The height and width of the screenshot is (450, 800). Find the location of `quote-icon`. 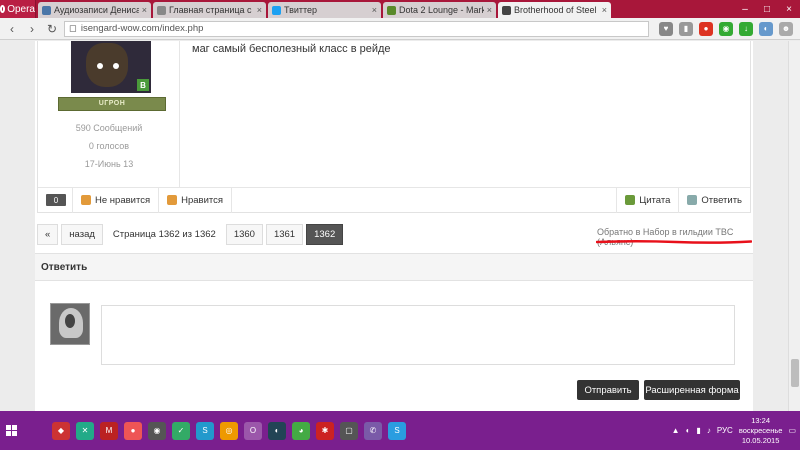

quote-icon is located at coordinates (630, 200).